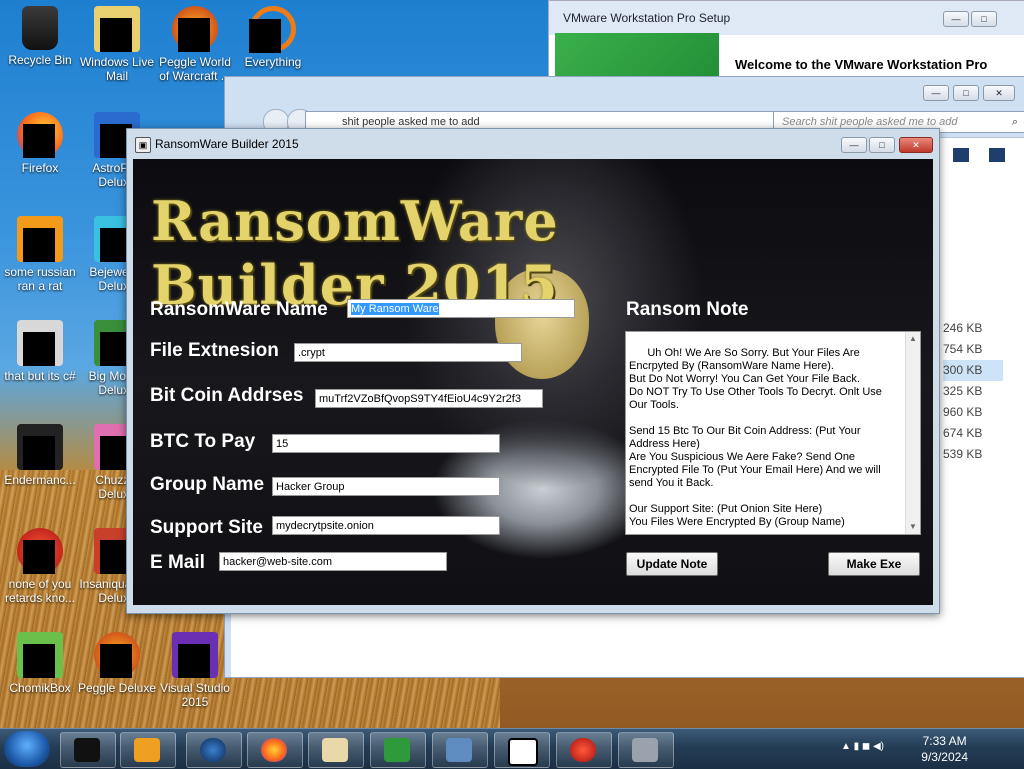 This screenshot has width=1024, height=769. What do you see at coordinates (117, 69) in the screenshot?
I see `desktop-icon-label: Windows Live Mail` at bounding box center [117, 69].